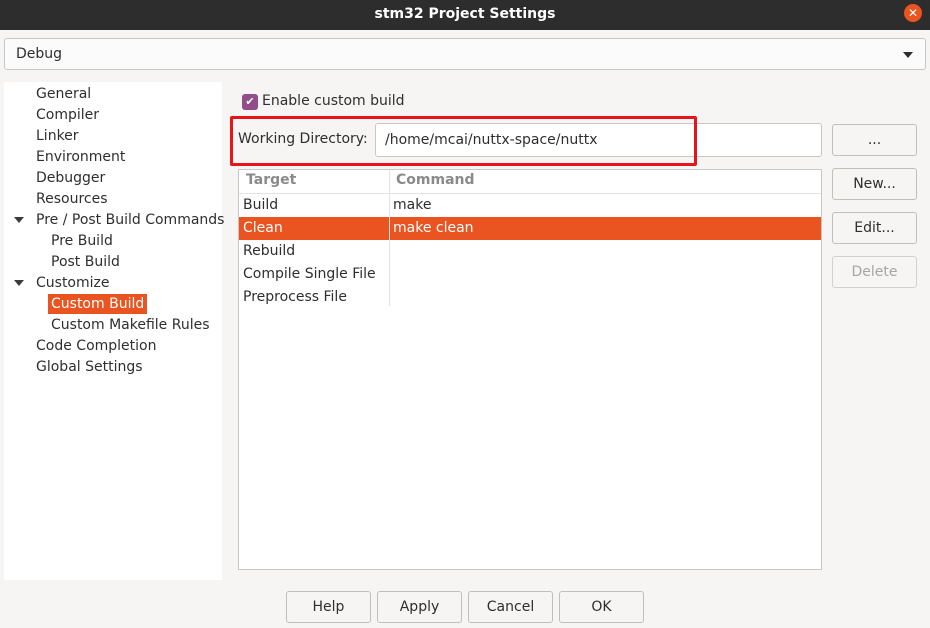 The height and width of the screenshot is (628, 930). Describe the element at coordinates (412, 205) in the screenshot. I see `row-command: make` at that location.